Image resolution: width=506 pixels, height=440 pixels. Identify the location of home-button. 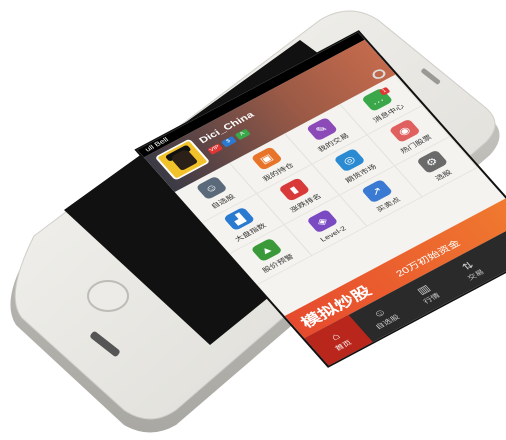
(108, 296).